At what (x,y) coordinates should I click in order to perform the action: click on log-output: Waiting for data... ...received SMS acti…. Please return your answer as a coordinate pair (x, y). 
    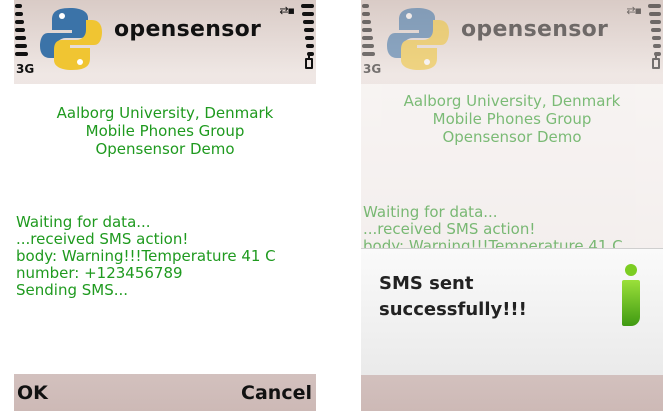
    Looking at the image, I should click on (165, 256).